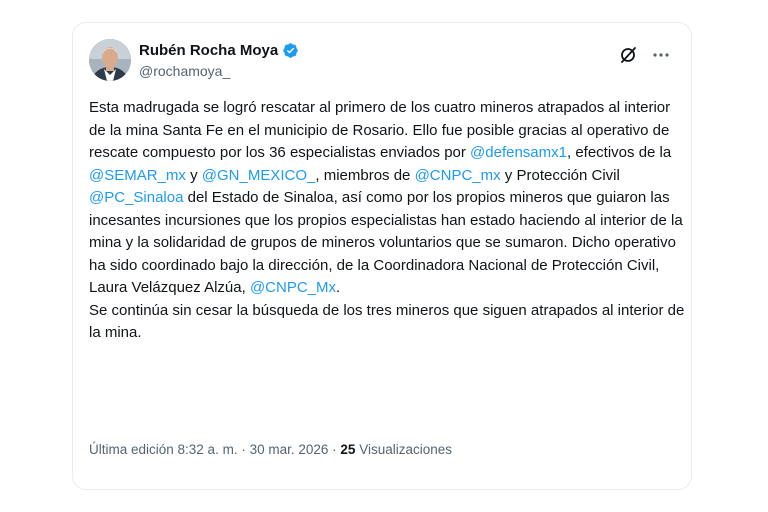 This screenshot has height=512, width=768. I want to click on tweet-text-segment: ., so click(338, 287).